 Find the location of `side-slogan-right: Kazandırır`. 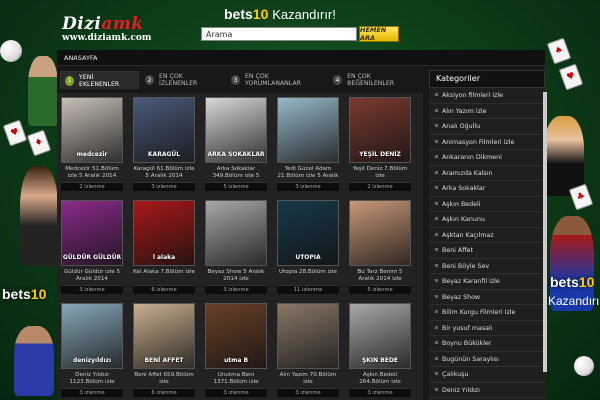

side-slogan-right: Kazandırır is located at coordinates (574, 301).